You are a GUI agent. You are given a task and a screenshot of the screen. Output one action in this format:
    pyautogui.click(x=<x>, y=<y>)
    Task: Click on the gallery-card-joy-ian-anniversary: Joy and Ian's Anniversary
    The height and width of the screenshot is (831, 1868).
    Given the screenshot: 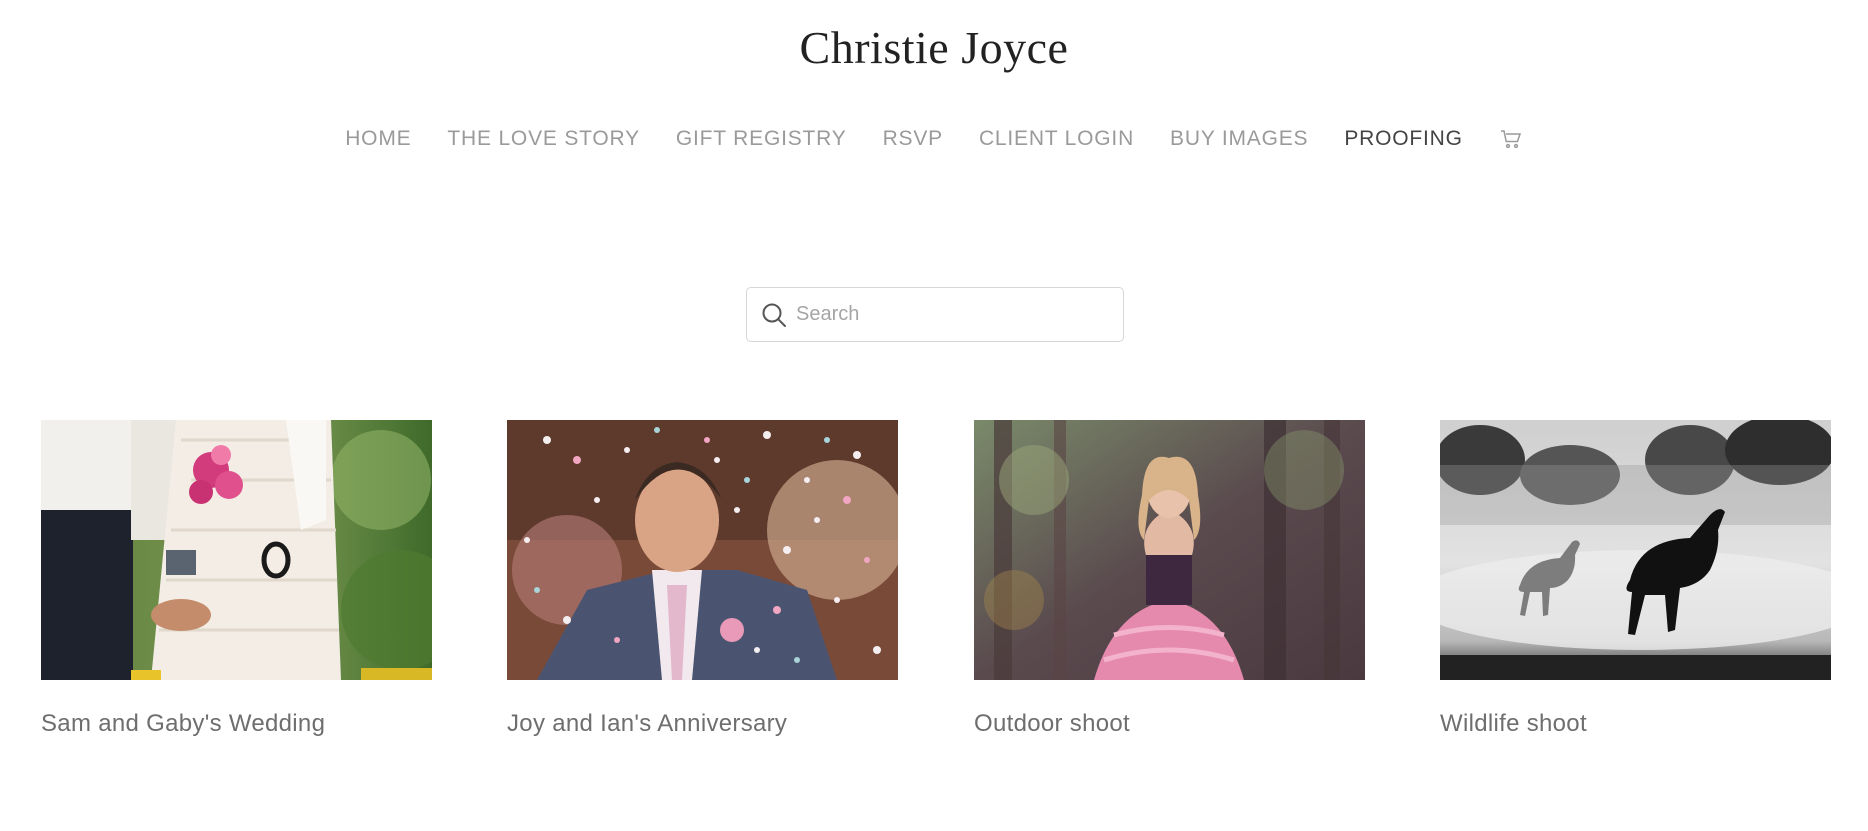 What is the action you would take?
    pyautogui.click(x=702, y=579)
    